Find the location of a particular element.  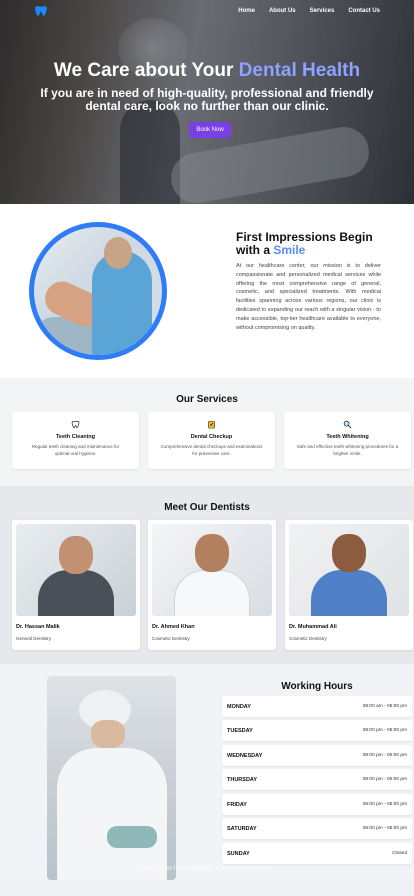

hours-day: MONDAY is located at coordinates (239, 706).